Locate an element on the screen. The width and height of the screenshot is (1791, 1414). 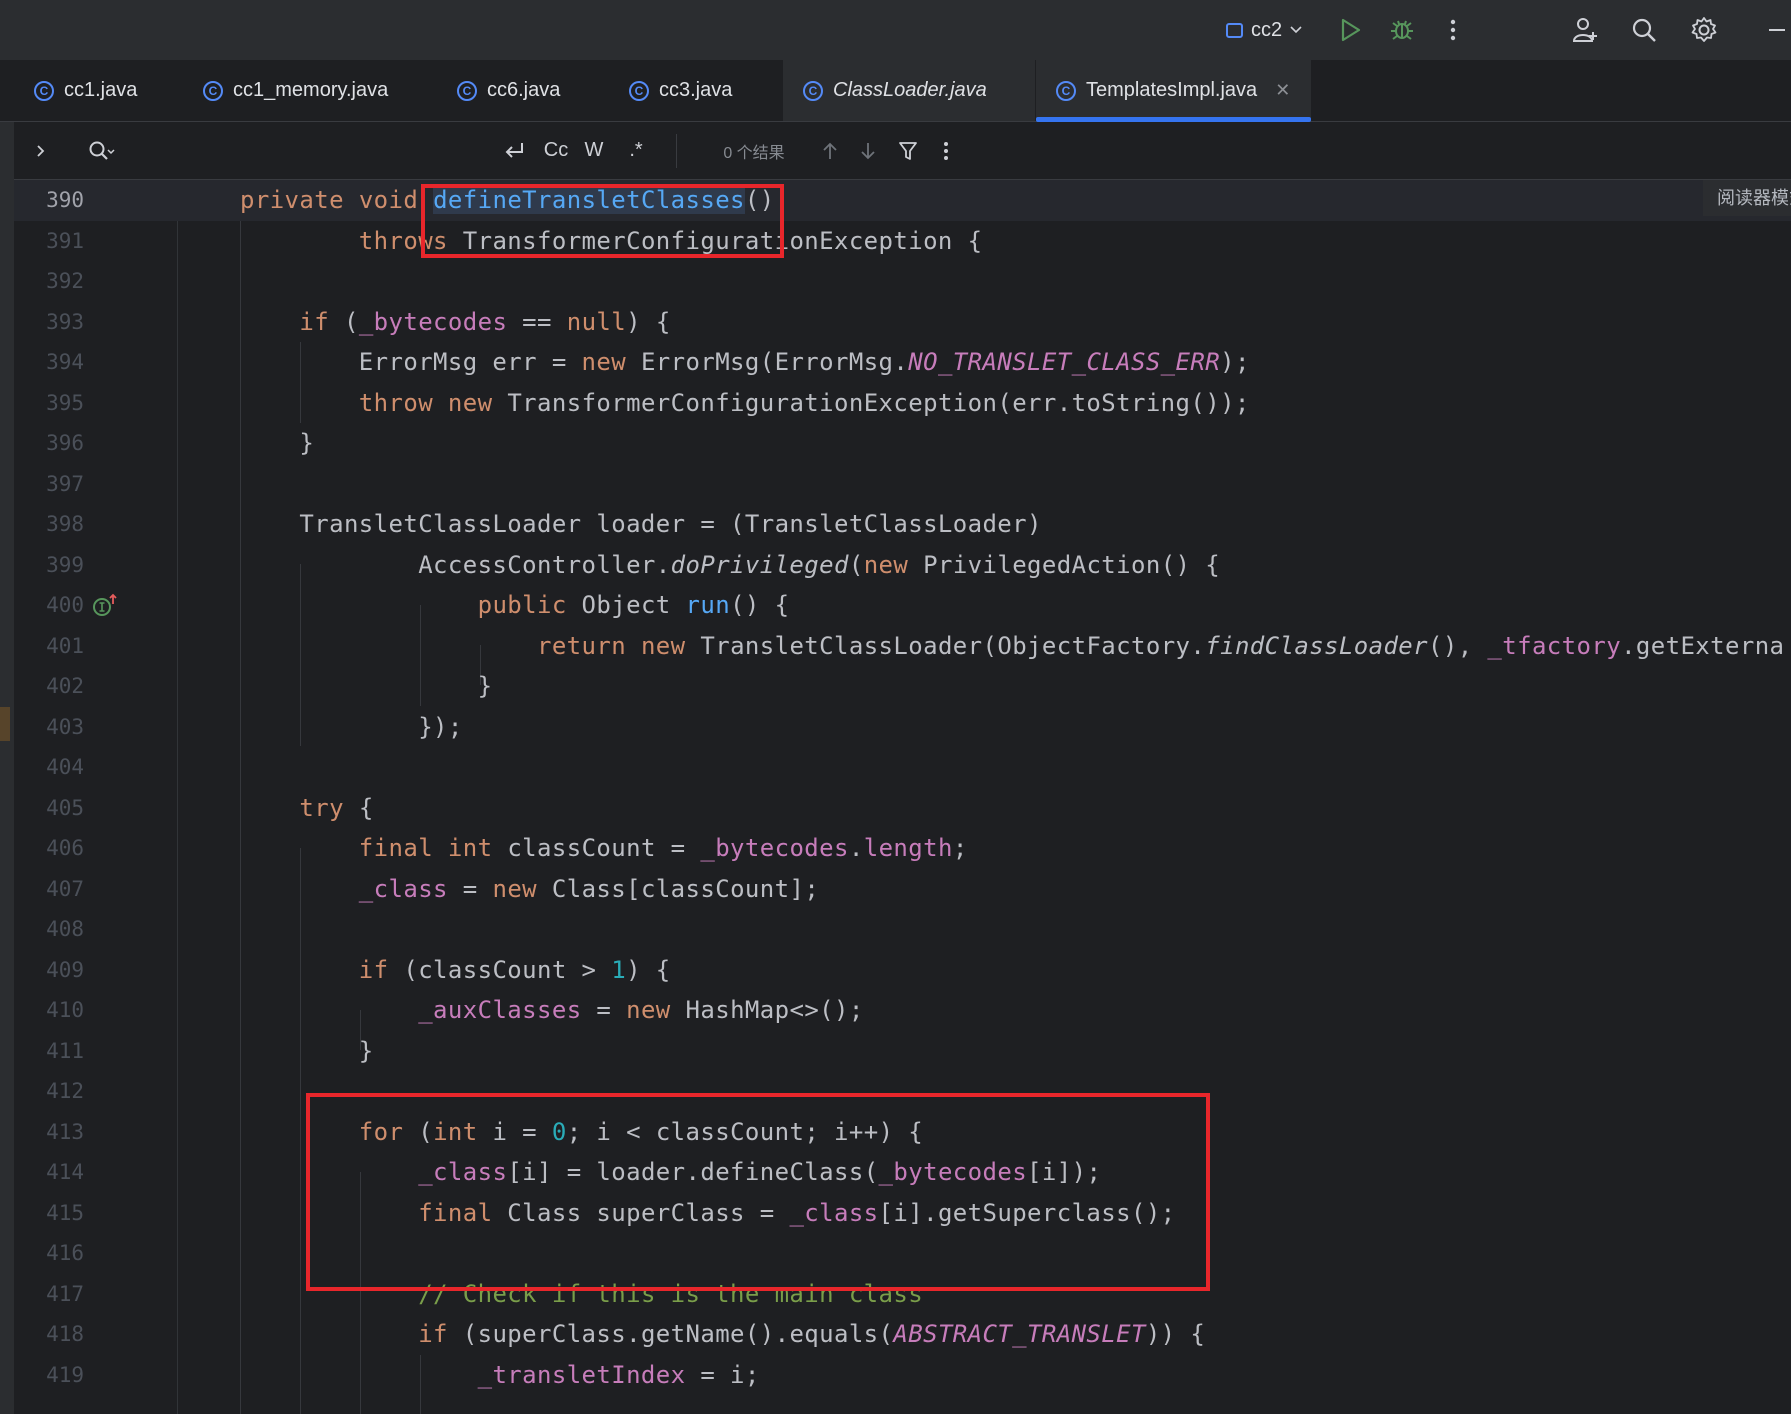
tab-cc1-java: C cc1.java is located at coordinates (96, 90).